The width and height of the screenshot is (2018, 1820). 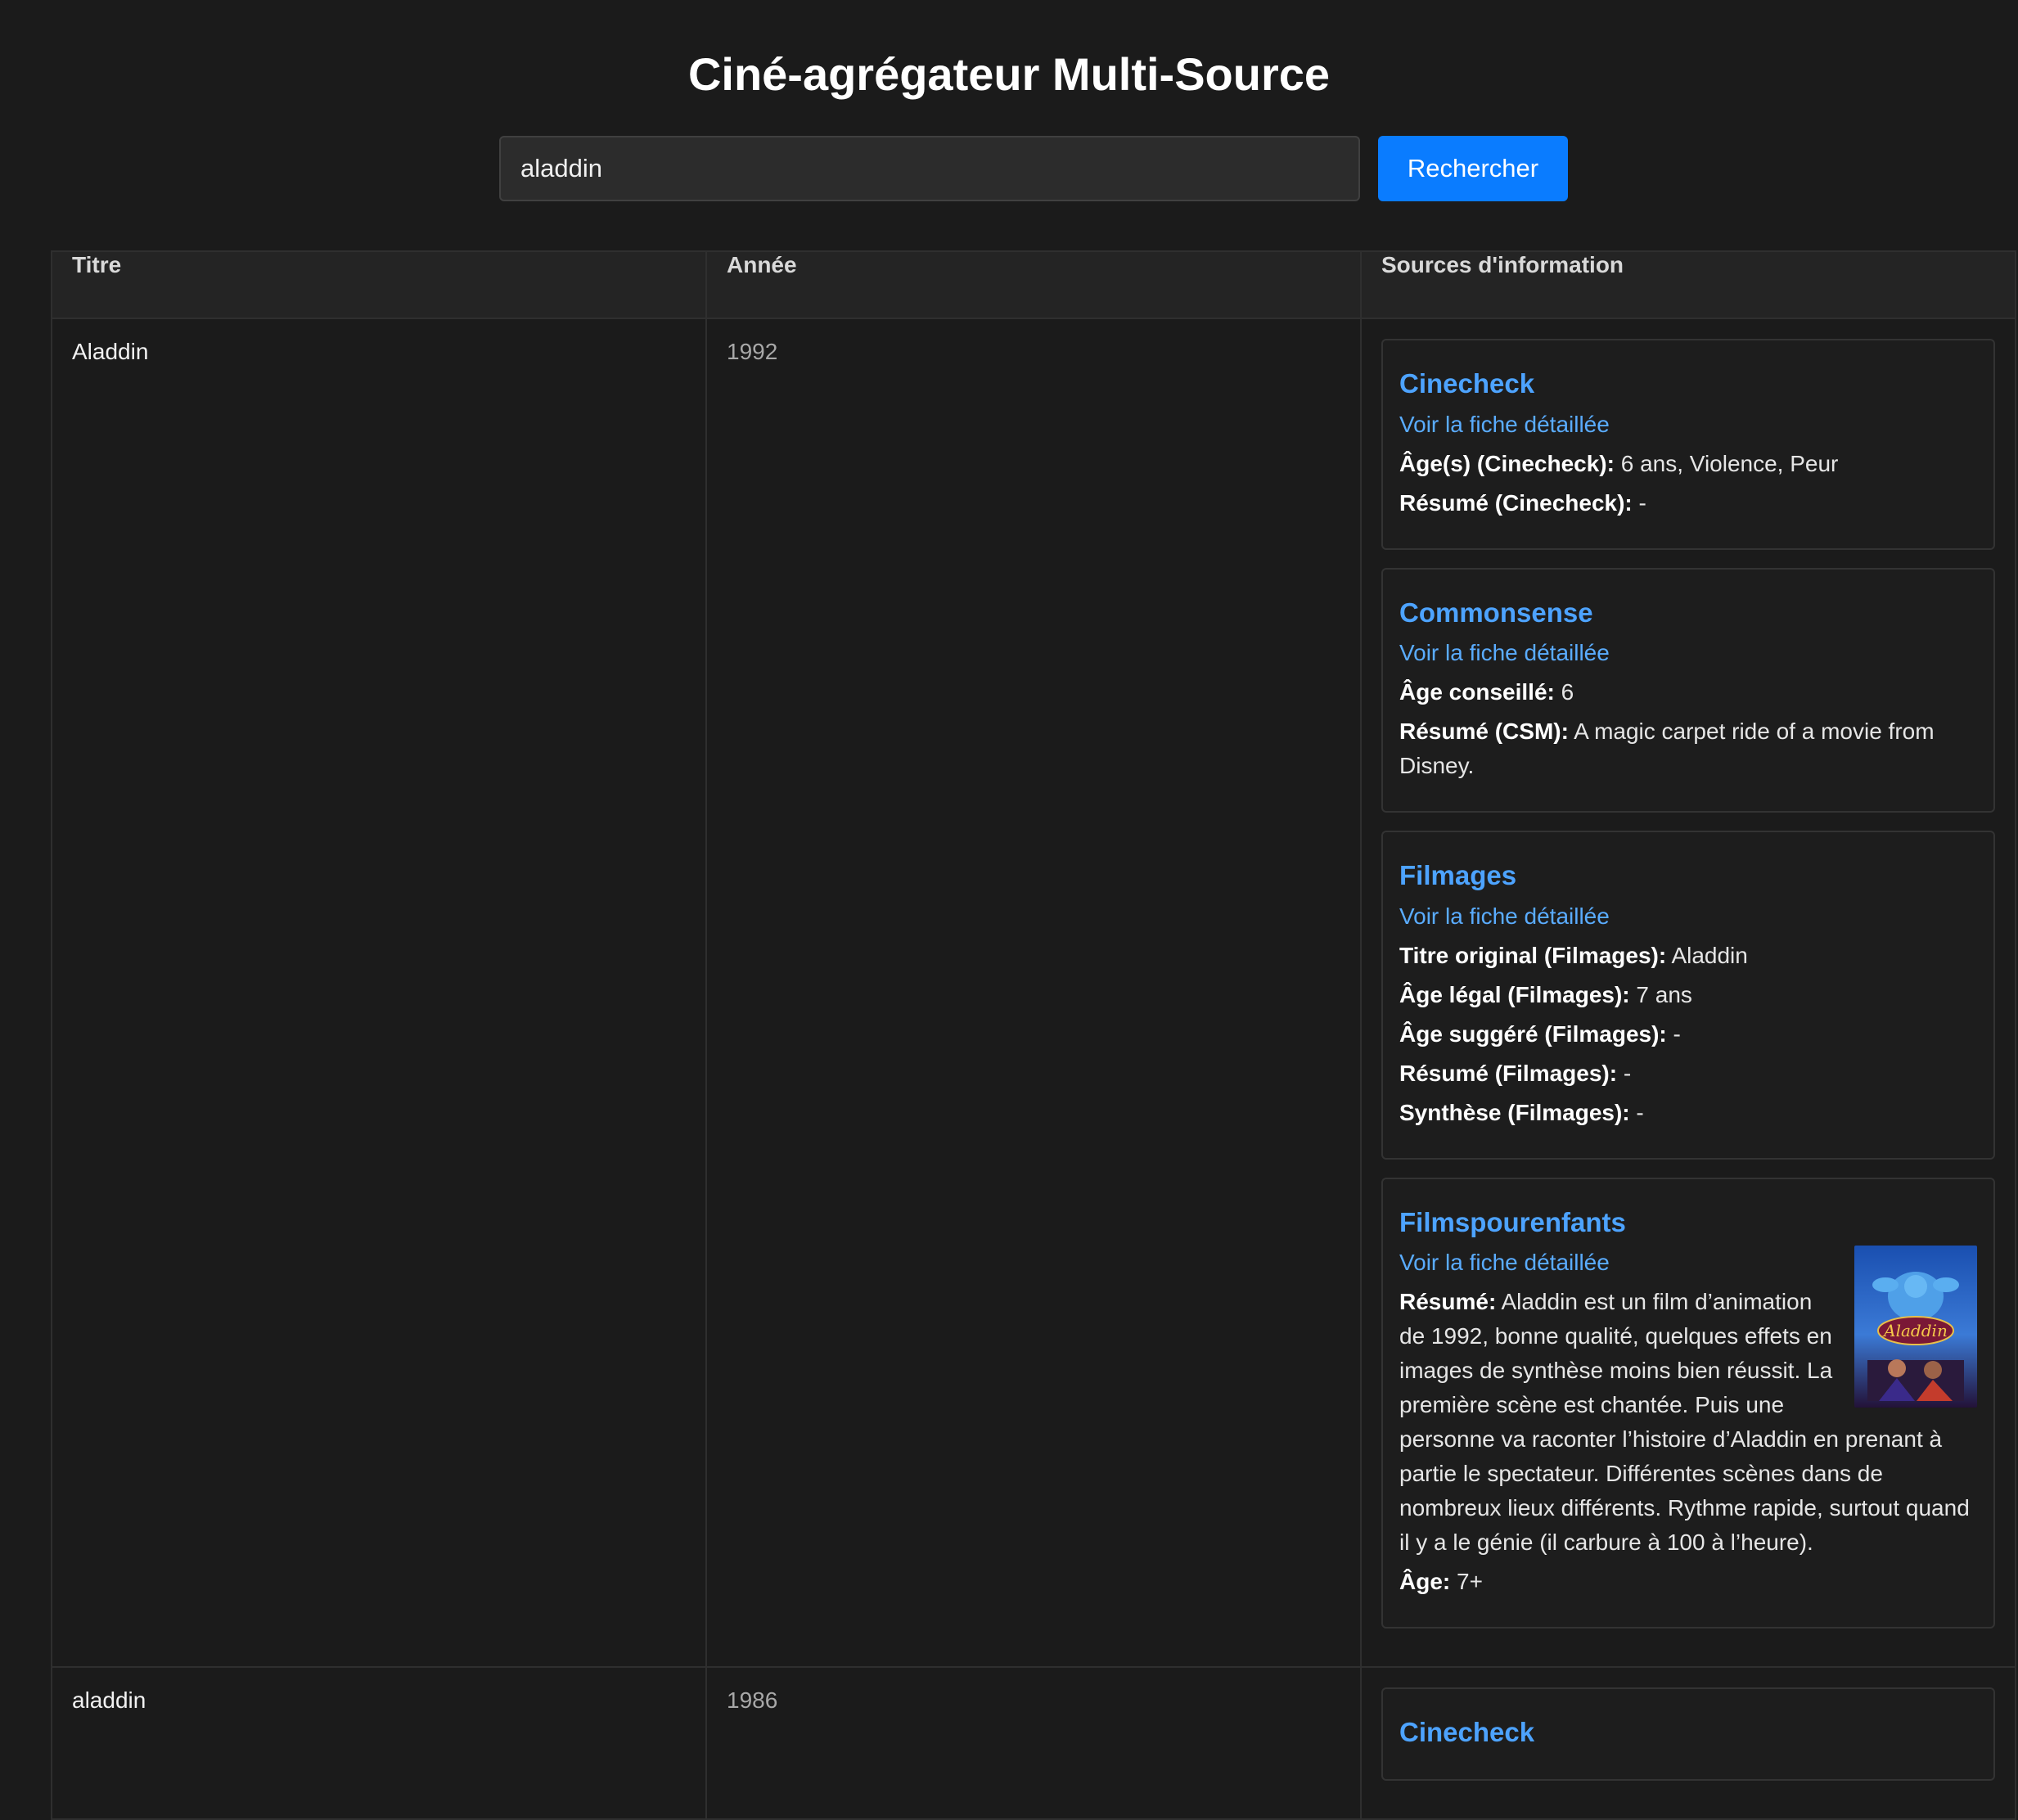 What do you see at coordinates (1688, 1582) in the screenshot?
I see `age-row: Âge: 7+` at bounding box center [1688, 1582].